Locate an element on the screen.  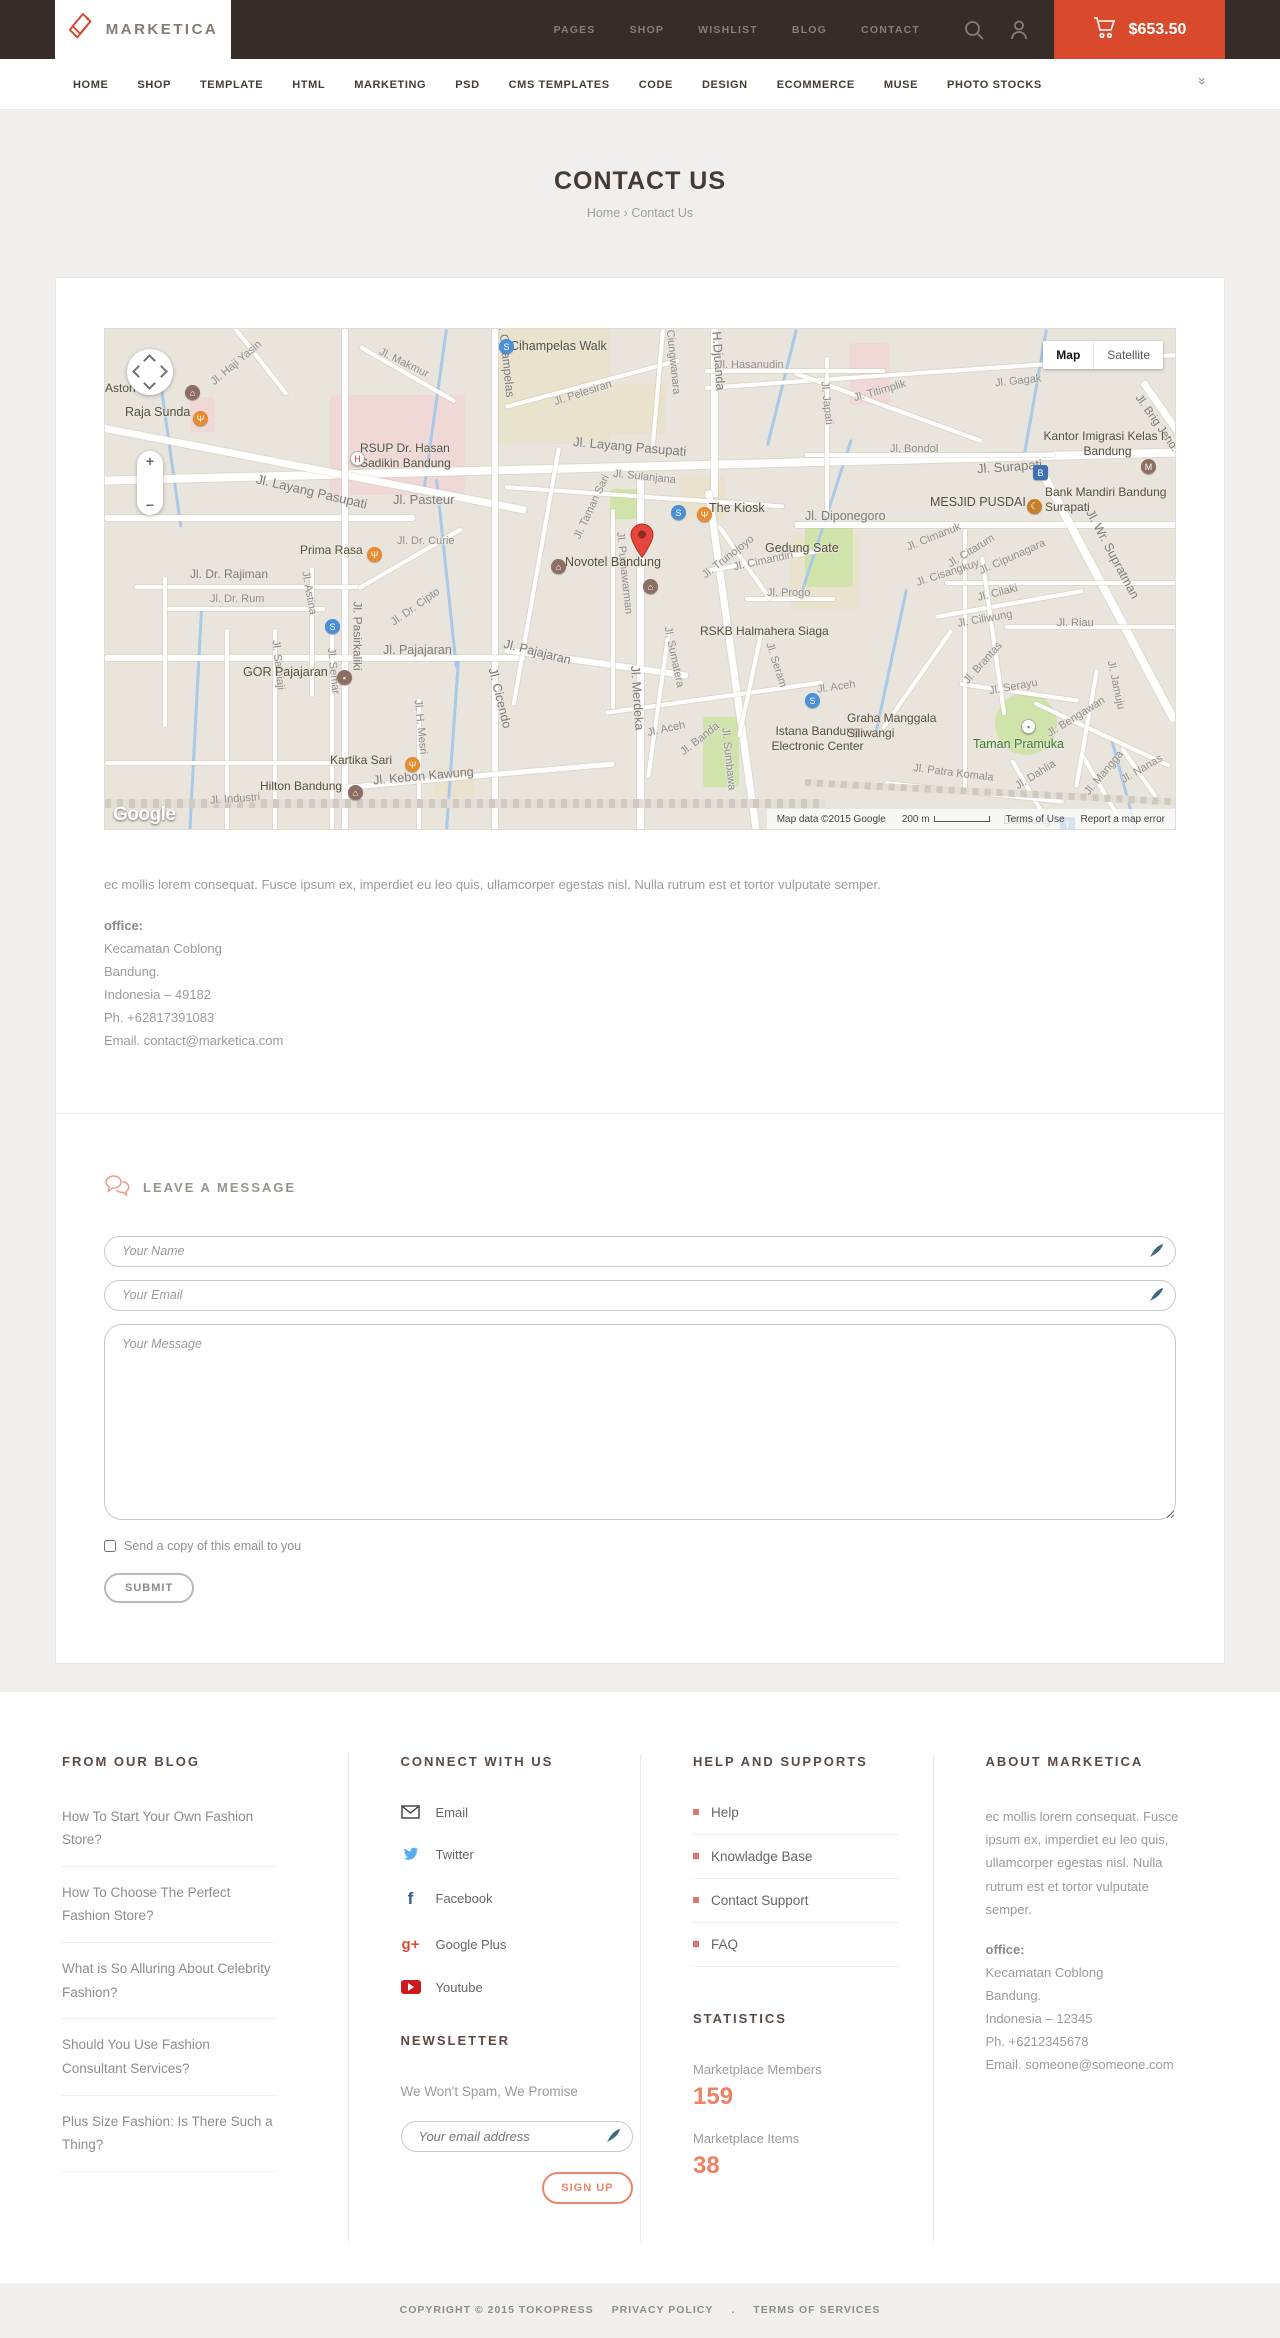
subnav-photo-stocks: PHOTO STOCKS is located at coordinates (994, 85).